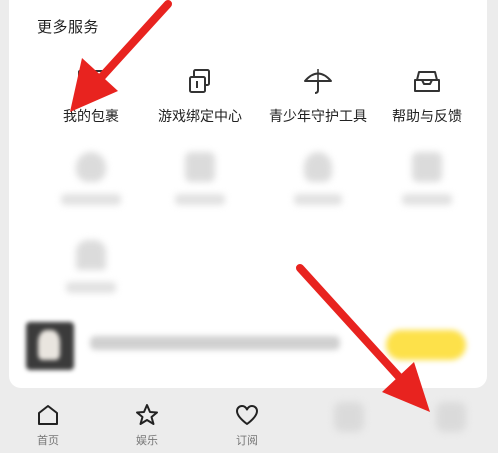 This screenshot has height=453, width=498. What do you see at coordinates (215, 343) in the screenshot?
I see `banner-text-blurred` at bounding box center [215, 343].